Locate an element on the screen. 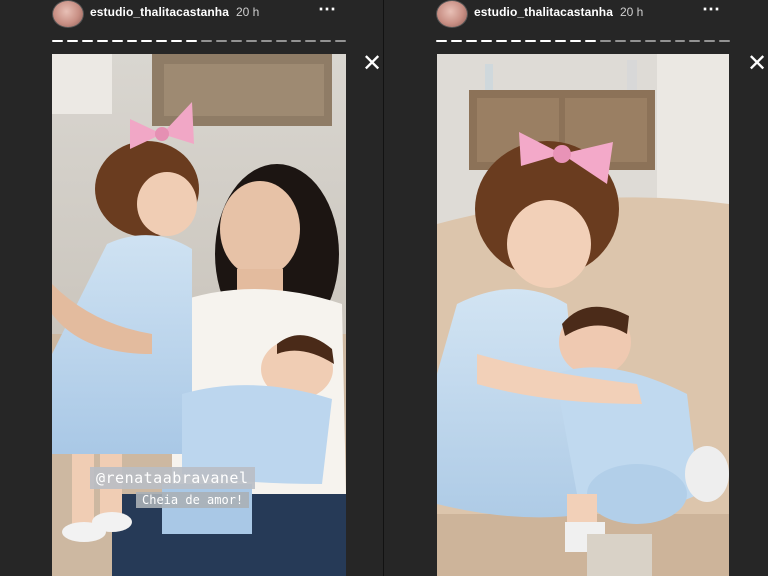  story-caption: Cheia de amor! is located at coordinates (193, 500).